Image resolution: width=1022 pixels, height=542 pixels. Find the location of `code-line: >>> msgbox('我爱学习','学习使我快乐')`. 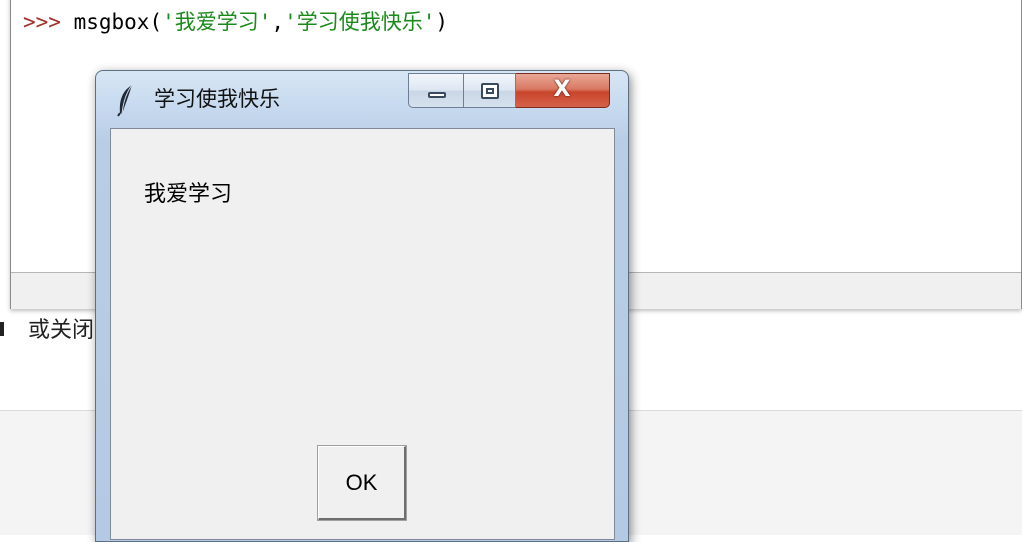

code-line: >>> msgbox('我爱学习','学习使我快乐') is located at coordinates (235, 22).